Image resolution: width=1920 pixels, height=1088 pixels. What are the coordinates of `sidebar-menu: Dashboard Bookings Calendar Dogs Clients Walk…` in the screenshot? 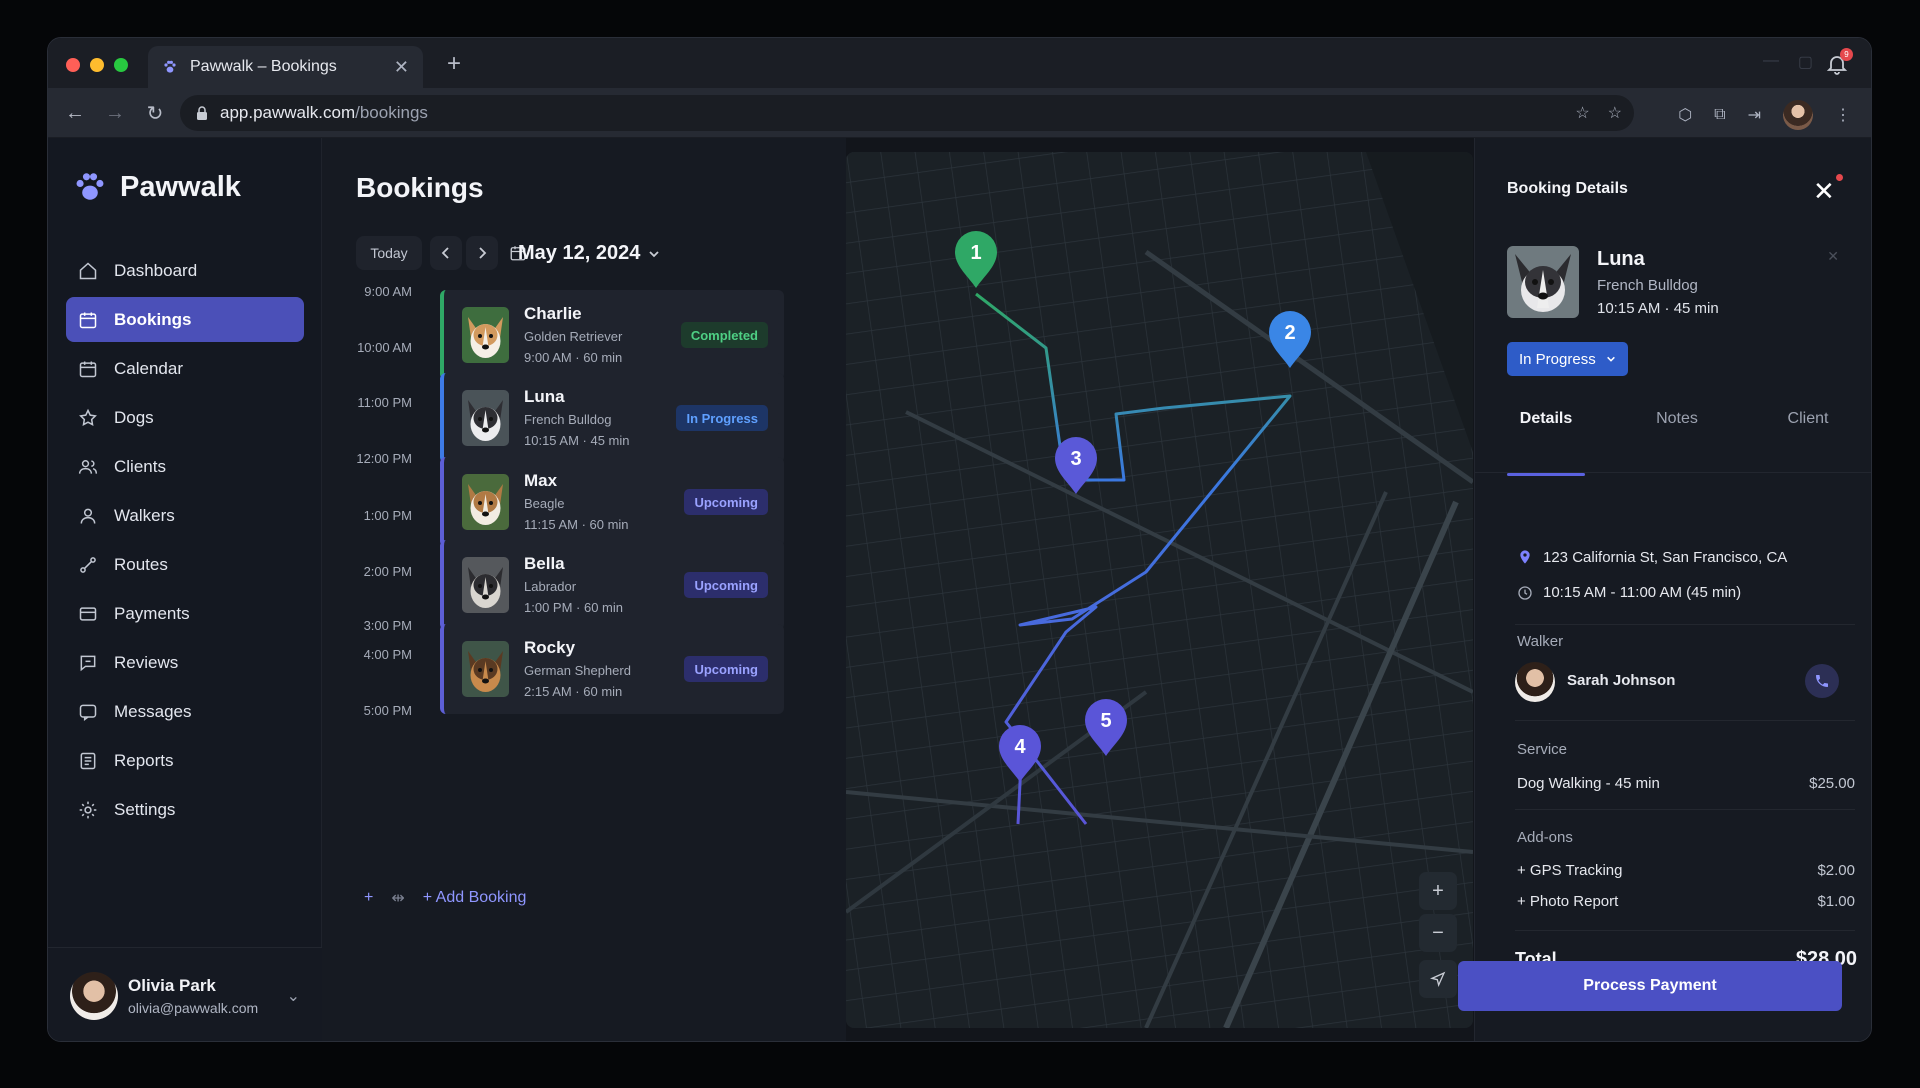 It's located at (185, 542).